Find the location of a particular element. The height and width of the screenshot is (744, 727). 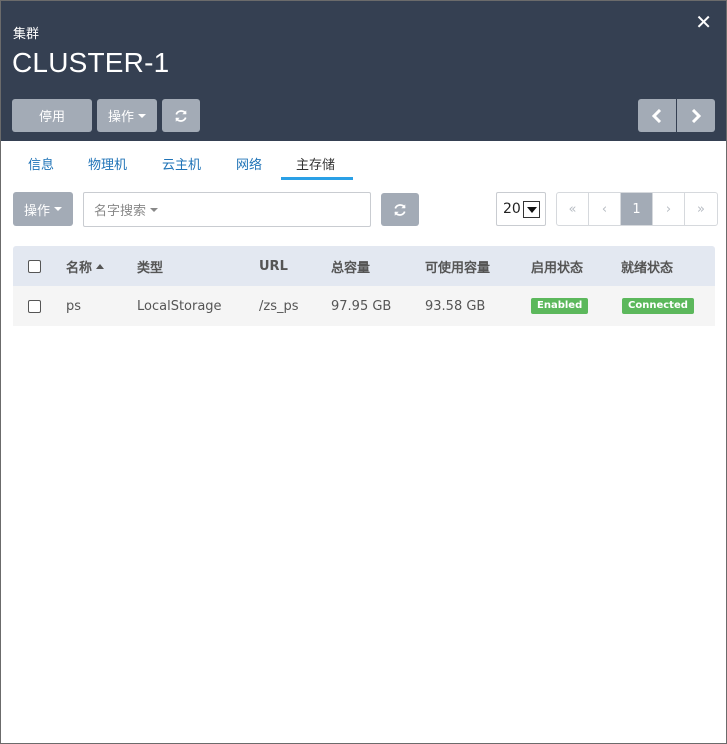

page-size-value: 20 is located at coordinates (512, 209).